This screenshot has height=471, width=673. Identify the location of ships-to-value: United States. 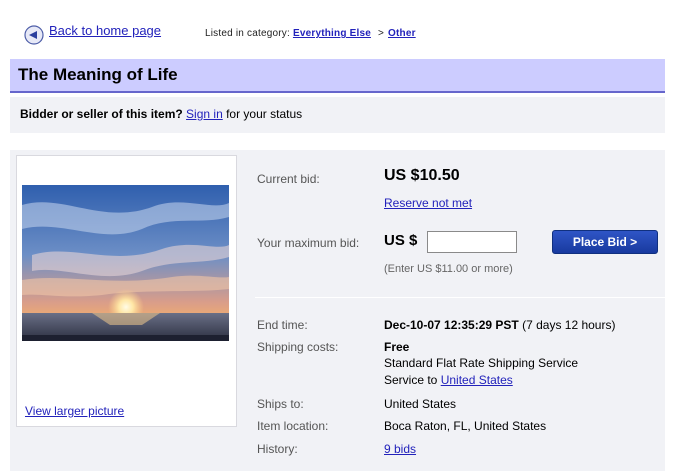
(420, 404).